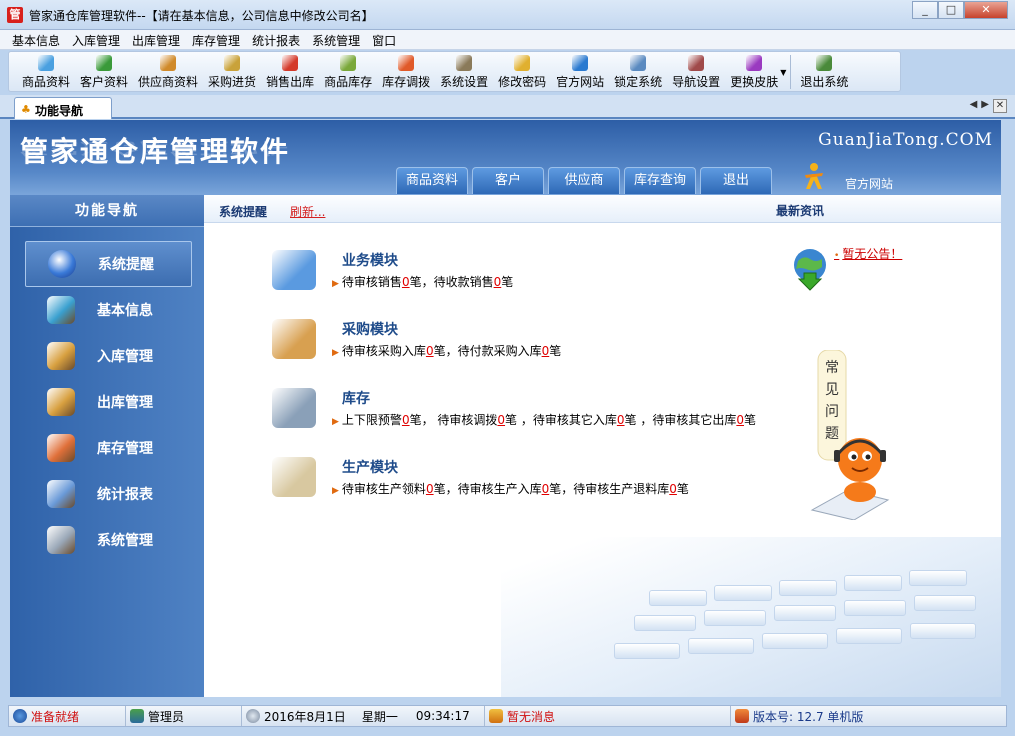 This screenshot has width=1015, height=736. What do you see at coordinates (824, 63) in the screenshot?
I see `exit-icon` at bounding box center [824, 63].